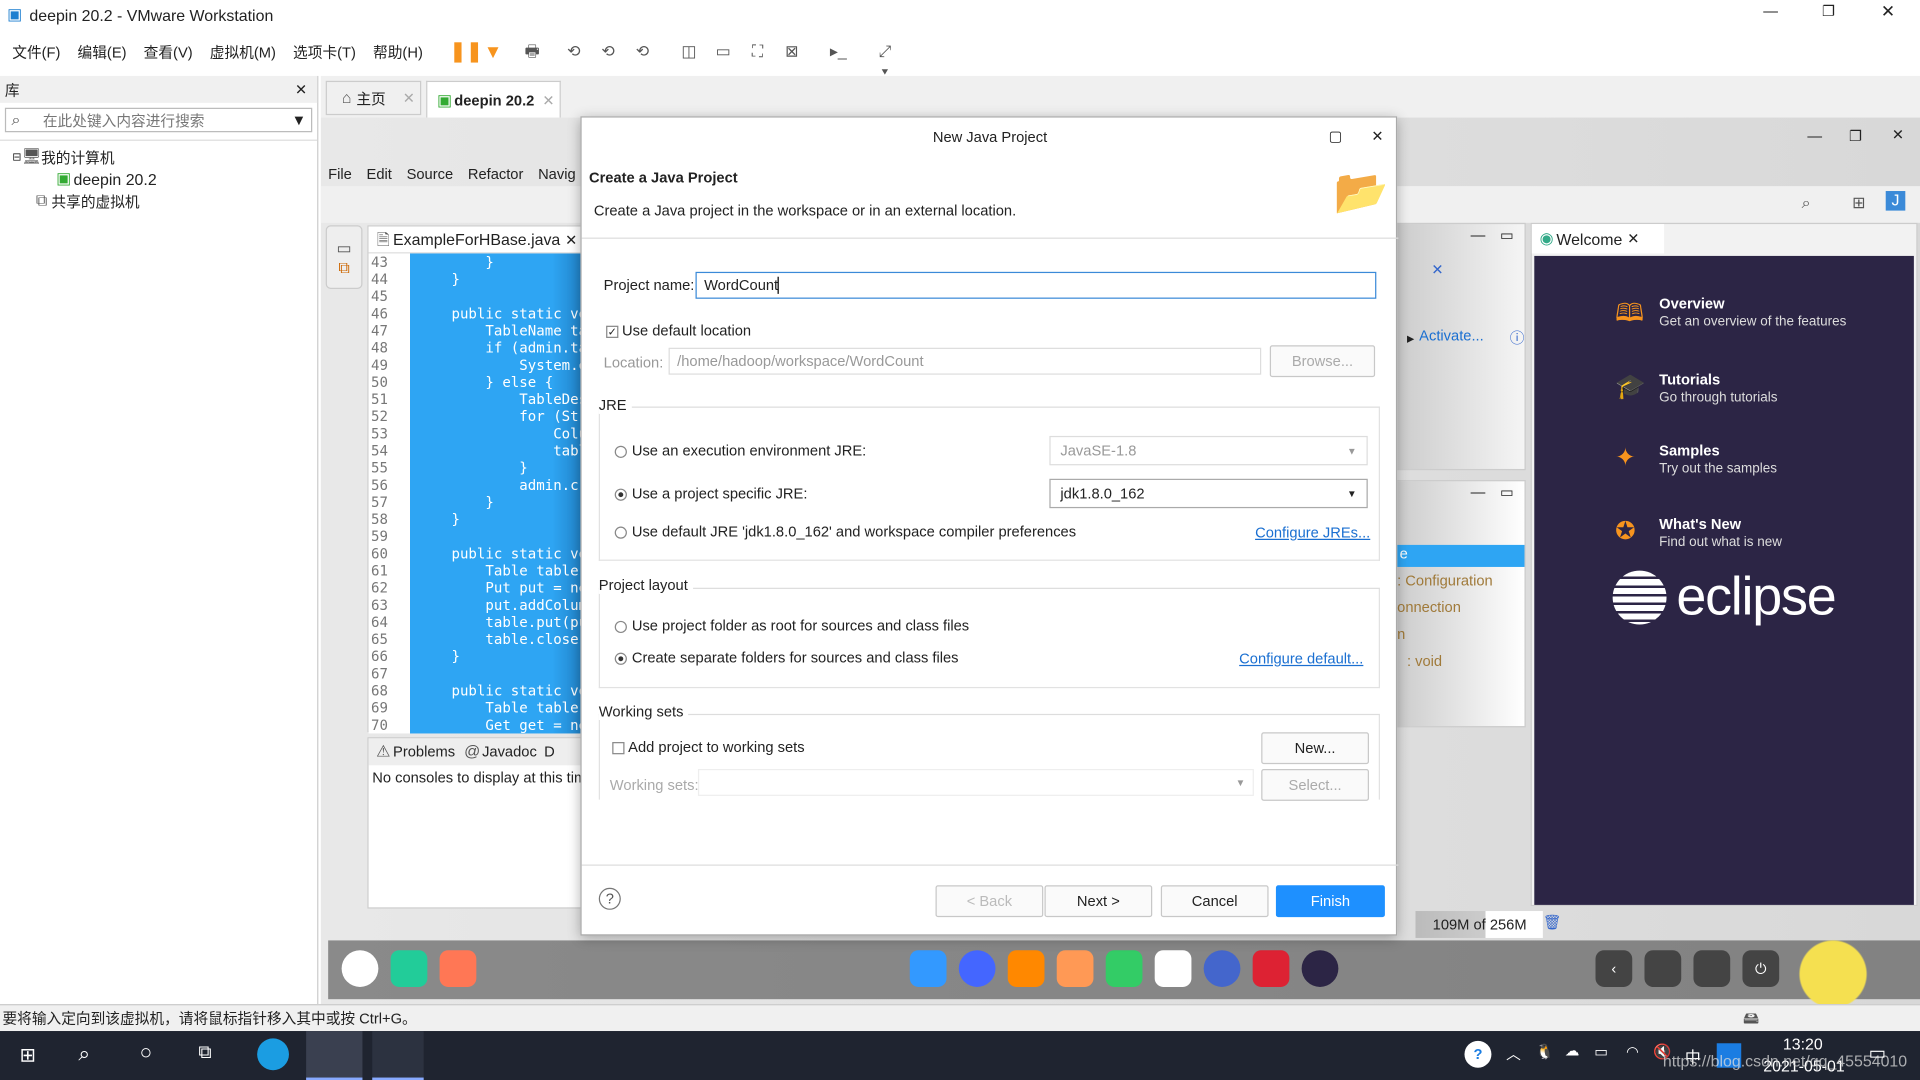 This screenshot has width=1920, height=1080. What do you see at coordinates (1401, 634) in the screenshot?
I see `outline-item: n` at bounding box center [1401, 634].